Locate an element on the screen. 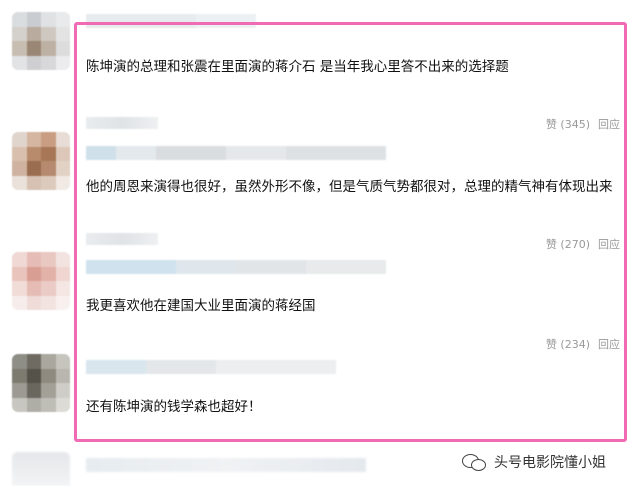 The height and width of the screenshot is (486, 640). comment-actions: 赞 (270) 回应 is located at coordinates (583, 244).